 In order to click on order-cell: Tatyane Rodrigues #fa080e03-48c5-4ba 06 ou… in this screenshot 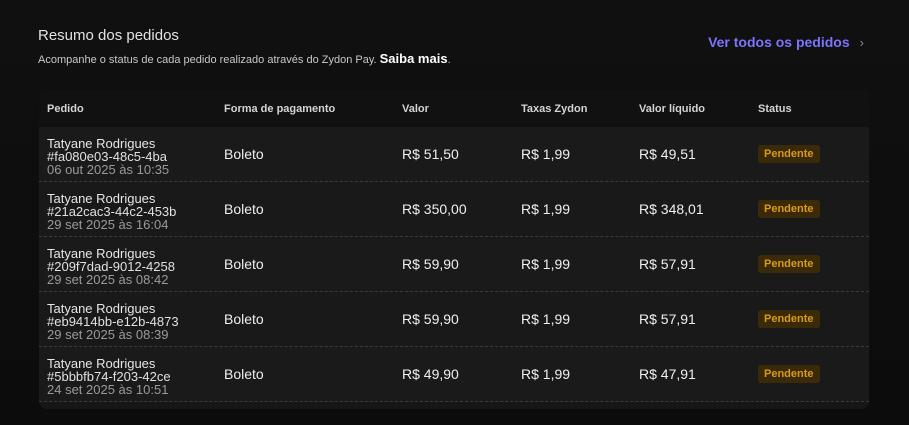, I will do `click(127, 155)`.